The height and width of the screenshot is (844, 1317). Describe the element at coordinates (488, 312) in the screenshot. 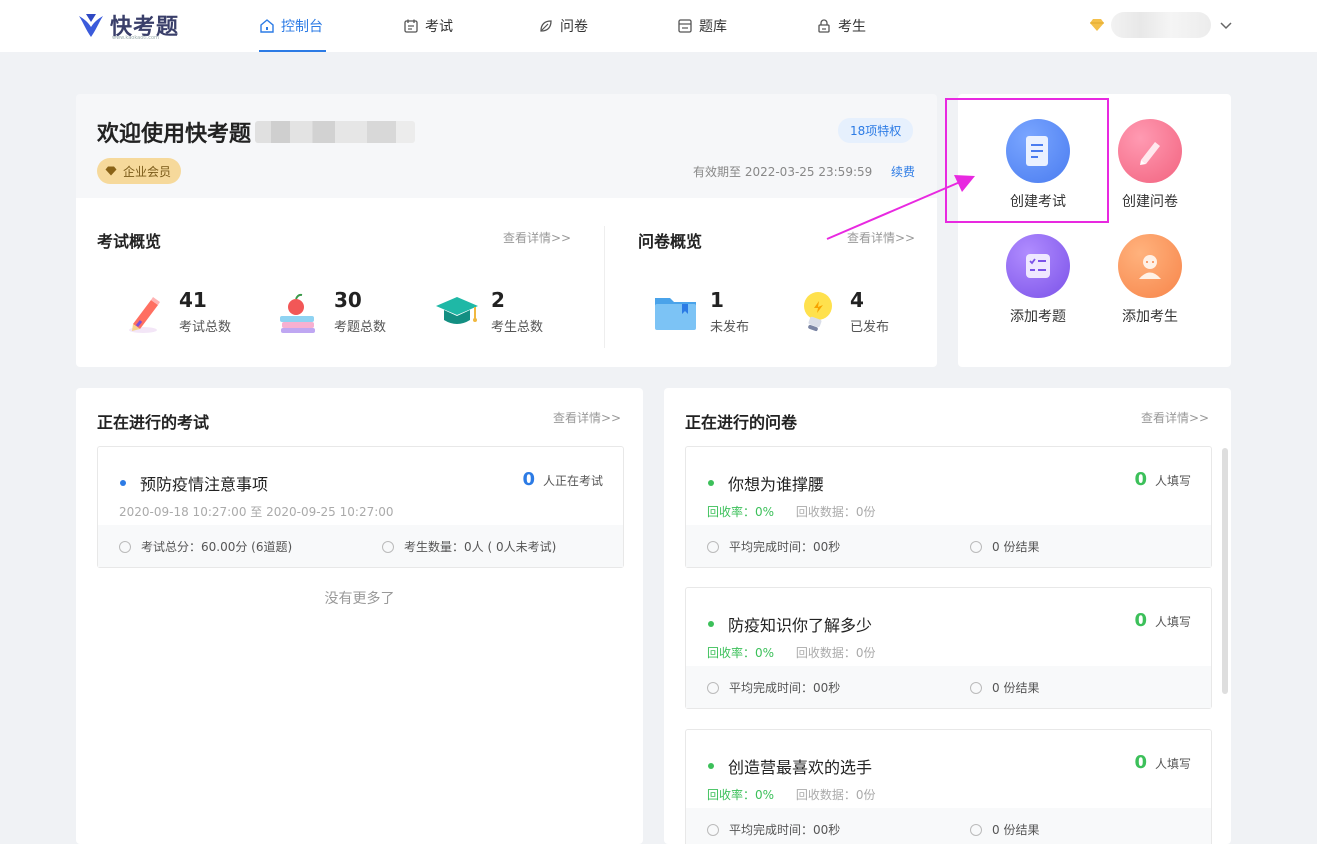

I see `stat-candidate-total: 2 考生总数` at that location.